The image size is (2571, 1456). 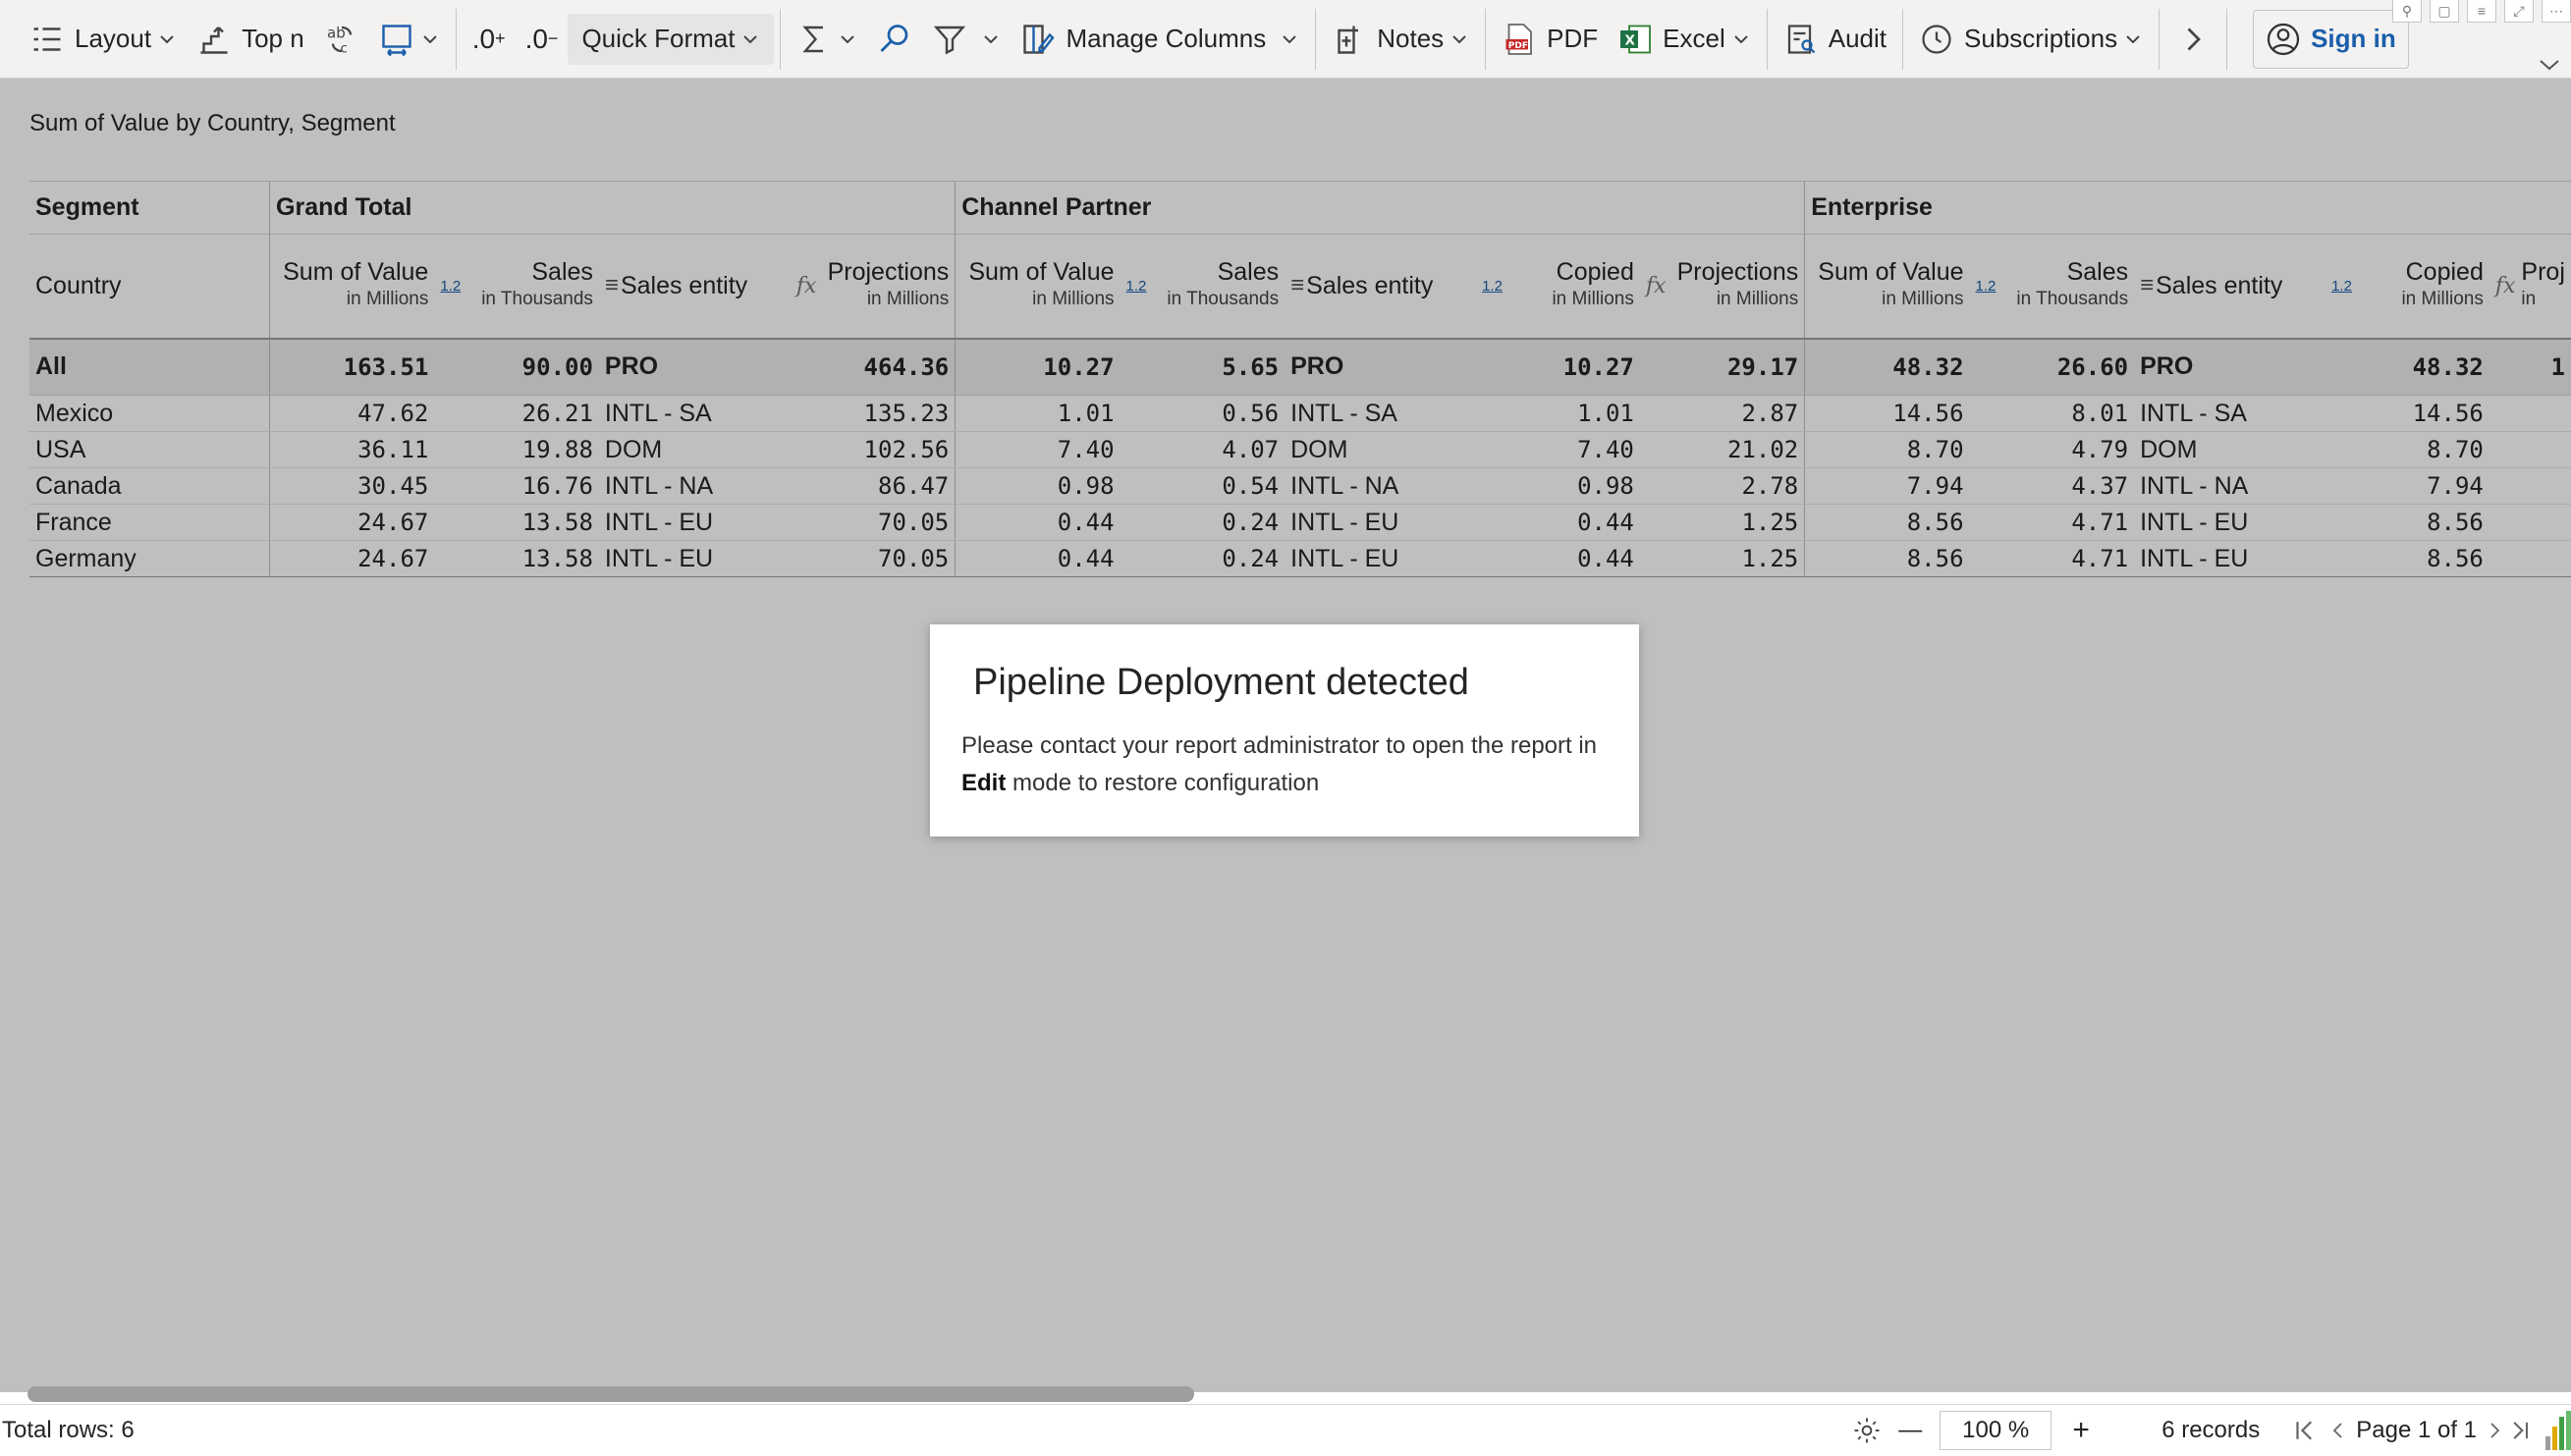 I want to click on manage-columns-label: Manage Columns, so click(x=1167, y=38).